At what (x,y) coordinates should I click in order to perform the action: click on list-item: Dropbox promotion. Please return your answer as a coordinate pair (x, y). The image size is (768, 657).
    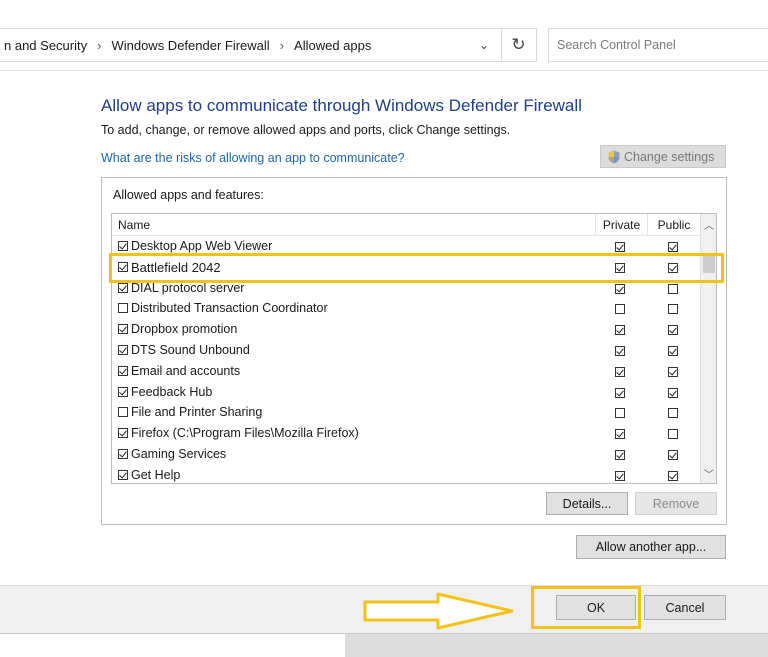
    Looking at the image, I should click on (406, 329).